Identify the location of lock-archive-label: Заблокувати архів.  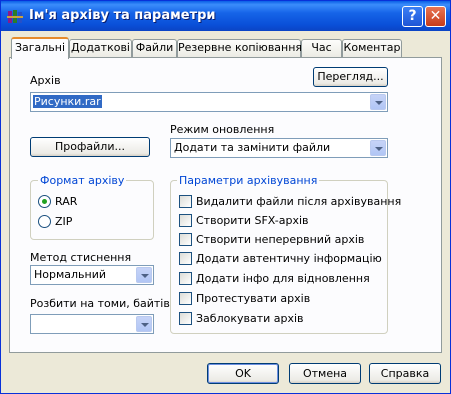
(250, 318).